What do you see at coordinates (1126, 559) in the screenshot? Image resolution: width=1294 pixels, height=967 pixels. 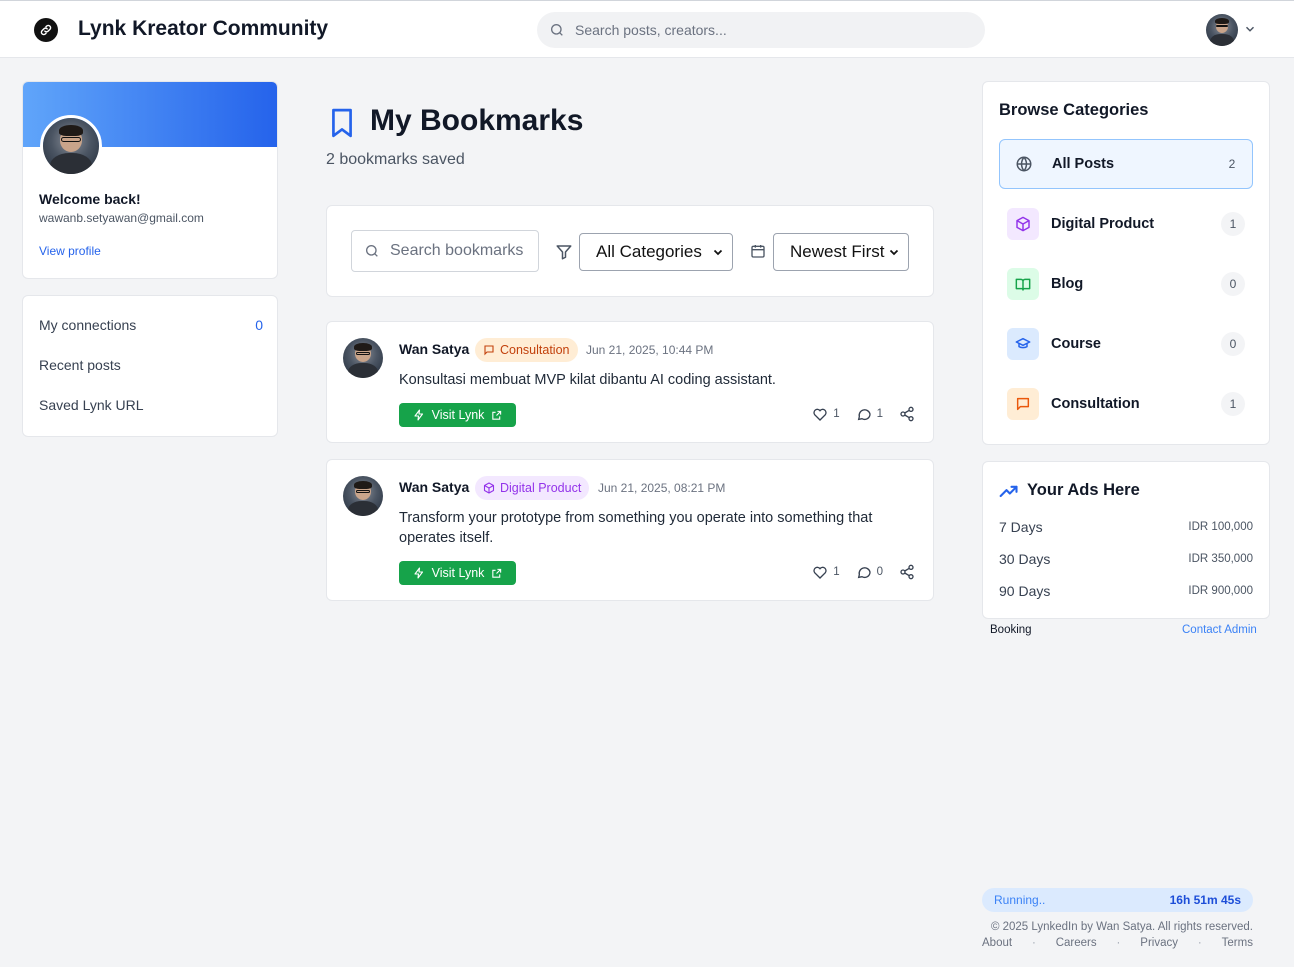 I see `ads-price-row: 30 Days IDR 350,000` at bounding box center [1126, 559].